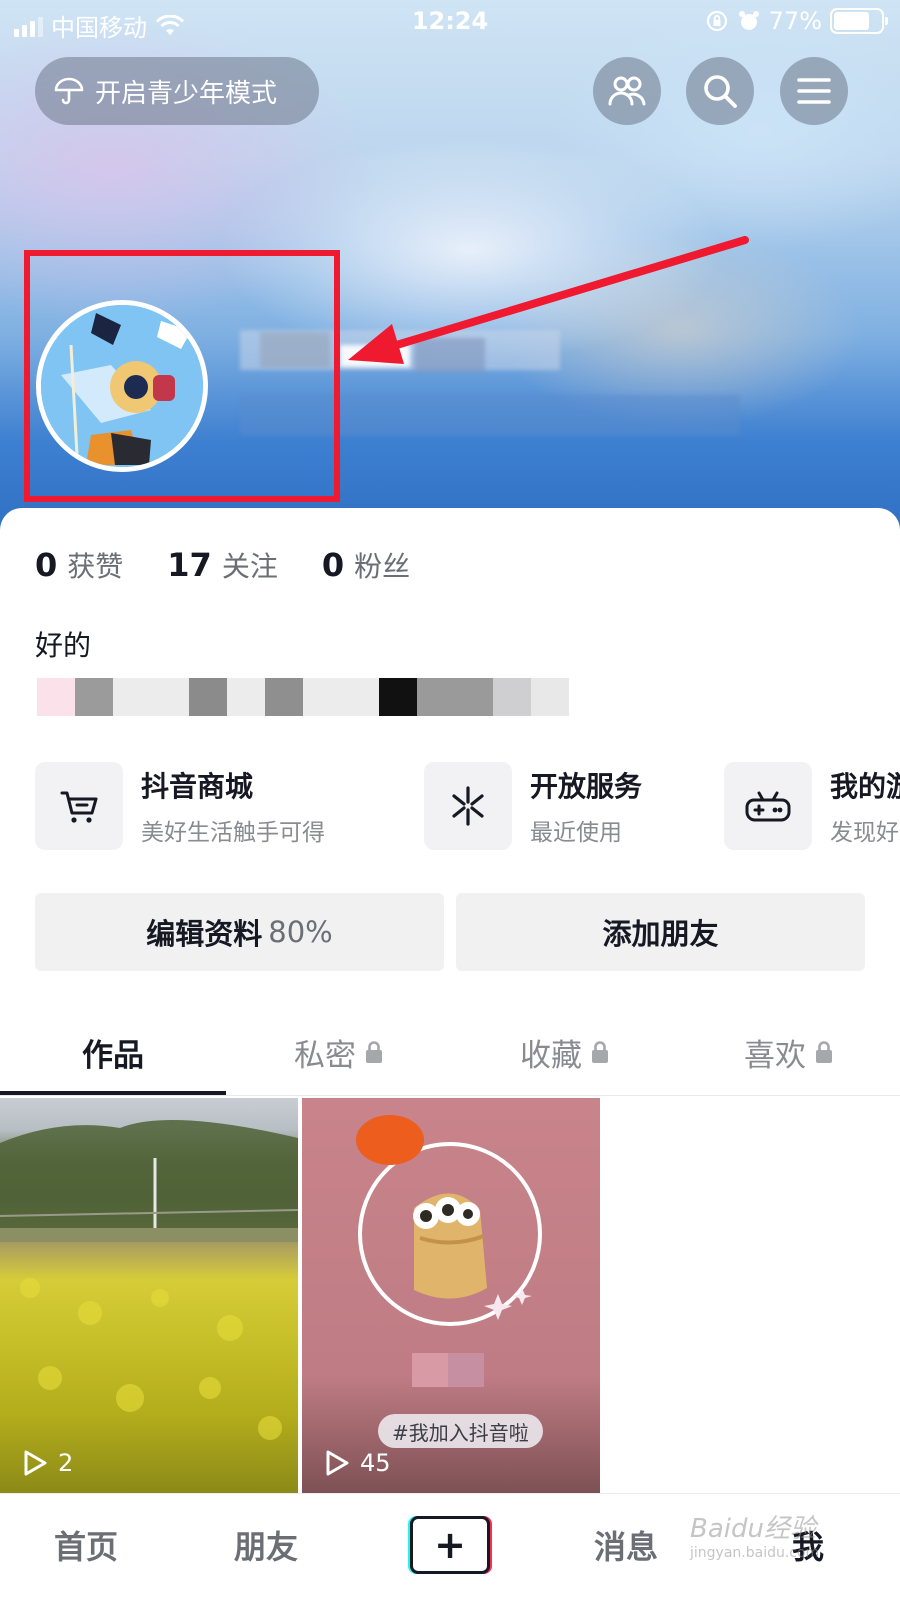 The width and height of the screenshot is (900, 1600). Describe the element at coordinates (551, 1055) in the screenshot. I see `tab-label: 收藏` at that location.